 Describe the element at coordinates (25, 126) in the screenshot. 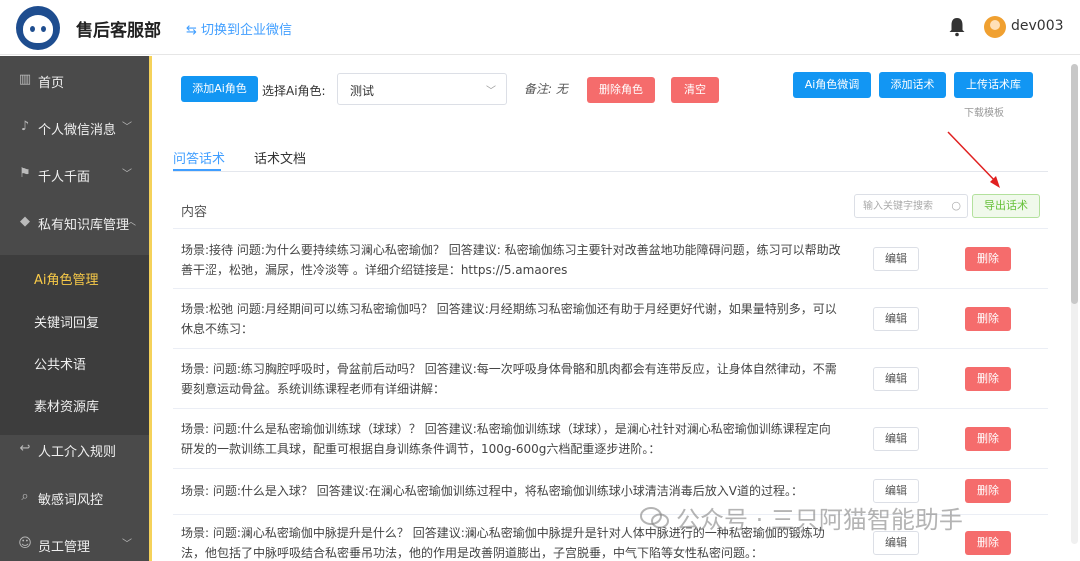

I see `bell-icon: ♪` at that location.